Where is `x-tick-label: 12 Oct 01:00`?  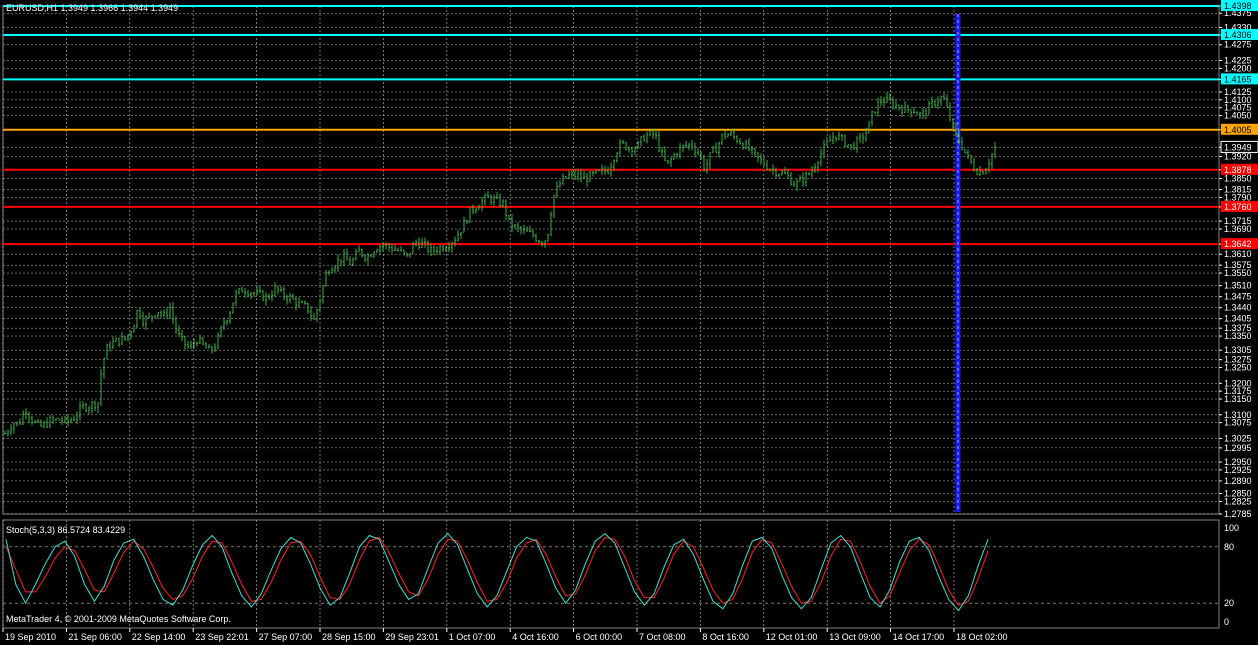 x-tick-label: 12 Oct 01:00 is located at coordinates (792, 637).